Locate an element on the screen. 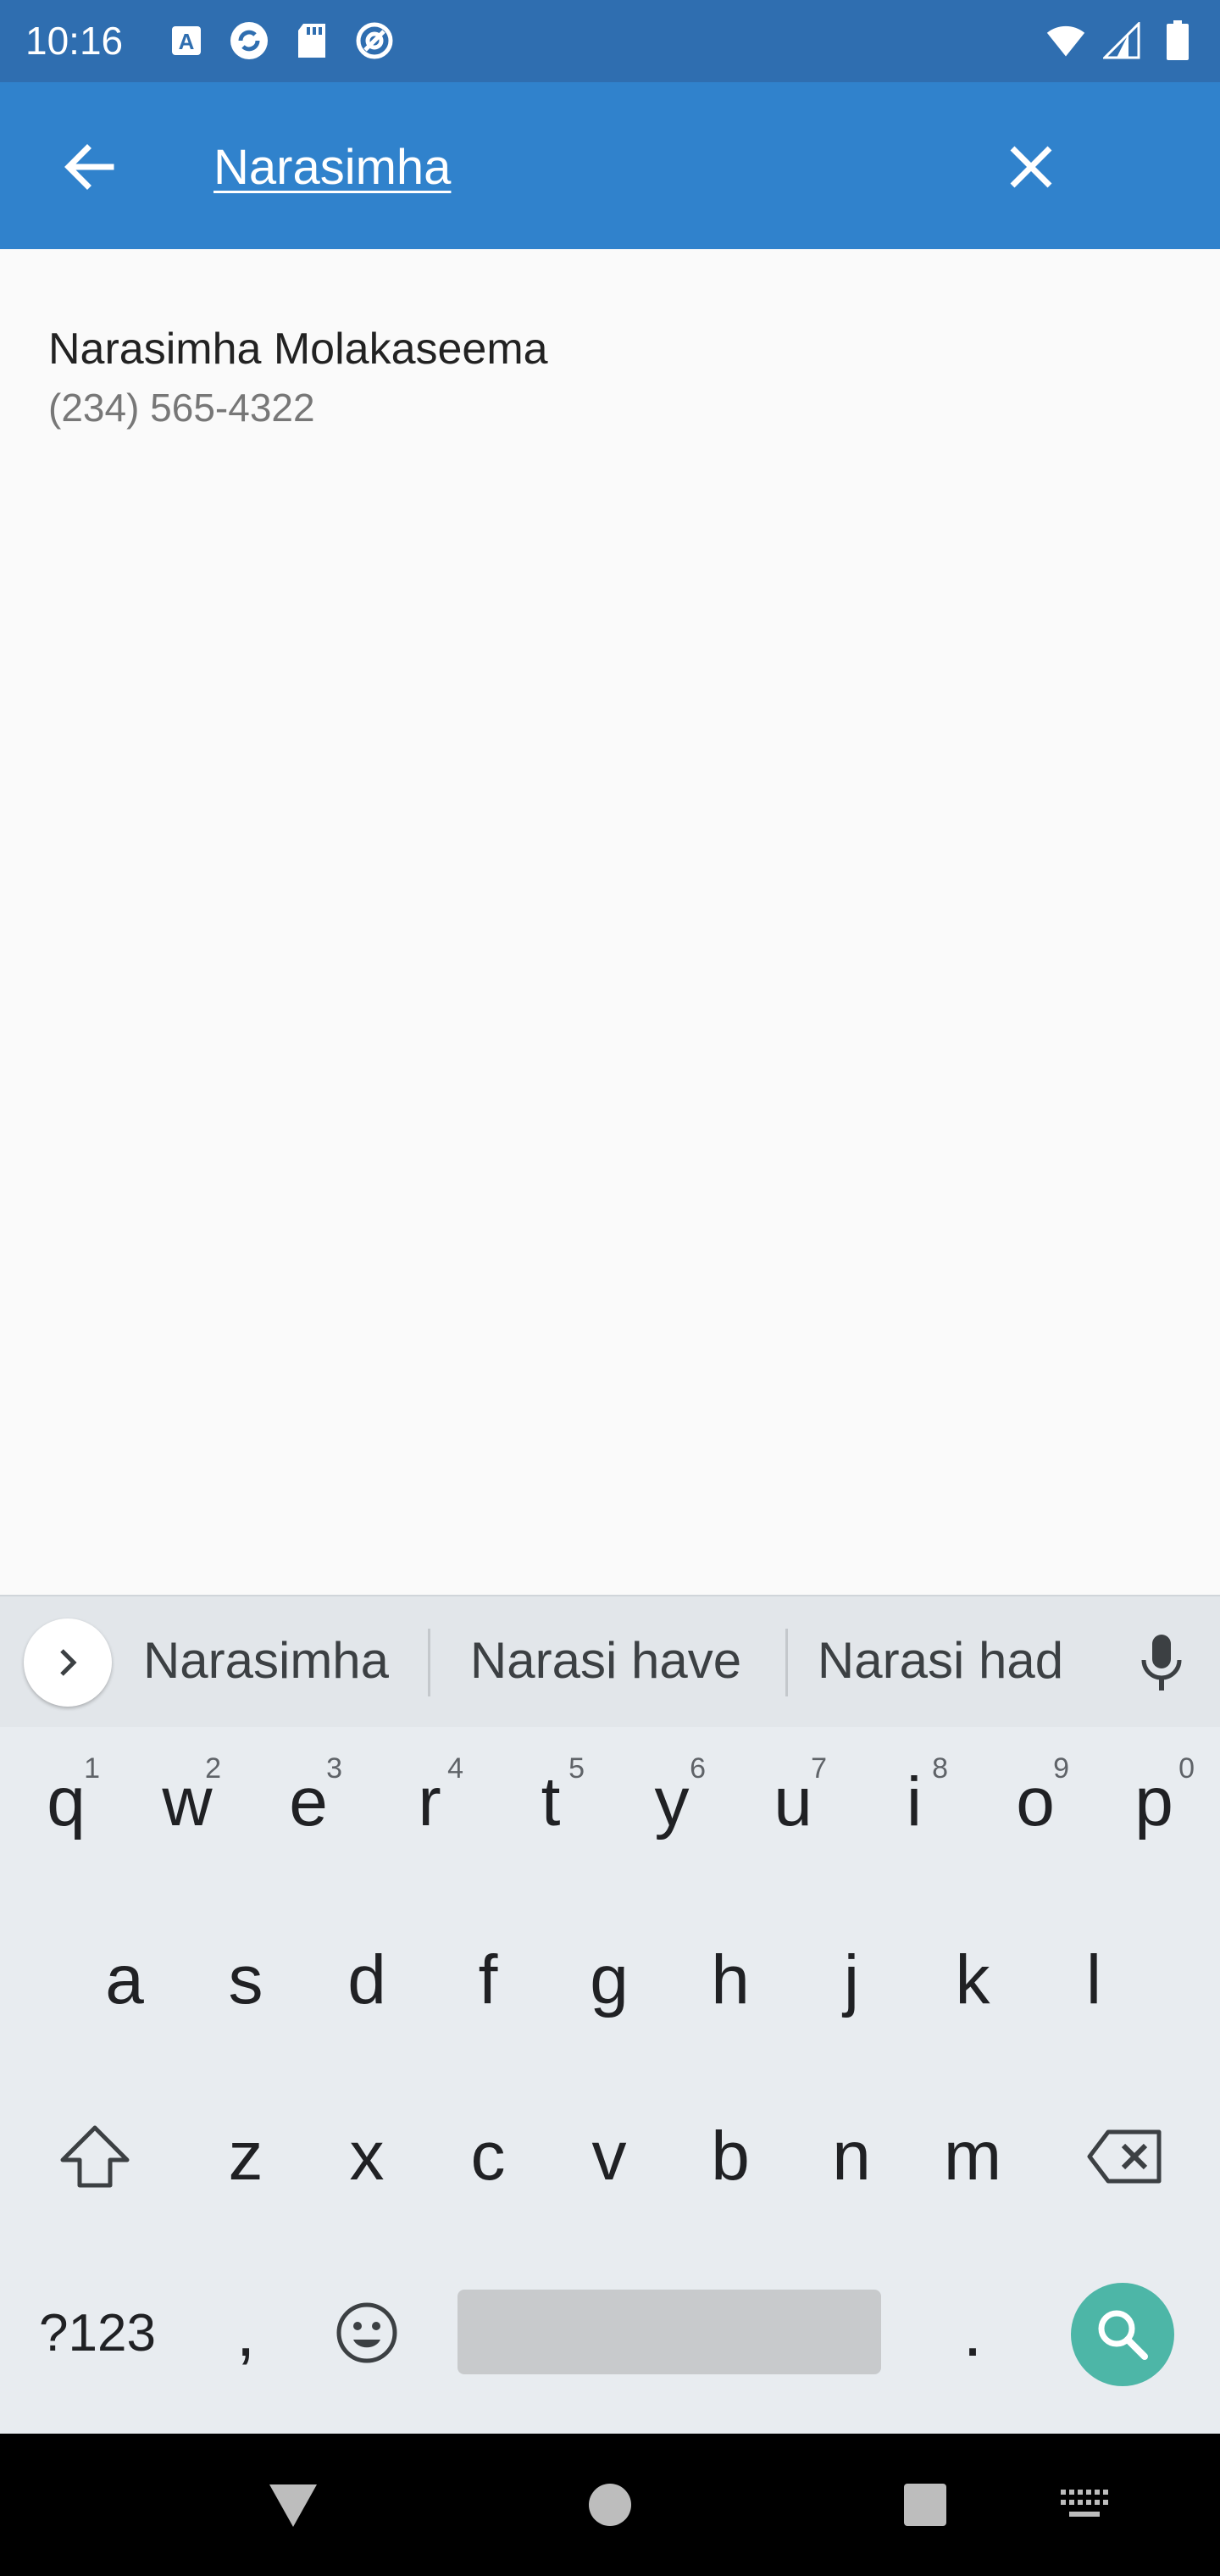 The image size is (1220, 2576). key-hint: 6 is located at coordinates (698, 1768).